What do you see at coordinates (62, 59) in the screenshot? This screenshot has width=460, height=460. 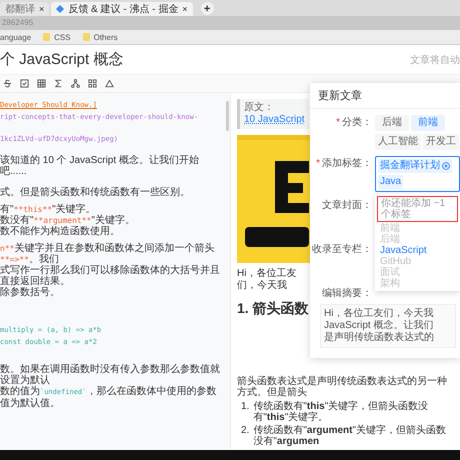 I see `title-field: 个 JavaScript 概念` at bounding box center [62, 59].